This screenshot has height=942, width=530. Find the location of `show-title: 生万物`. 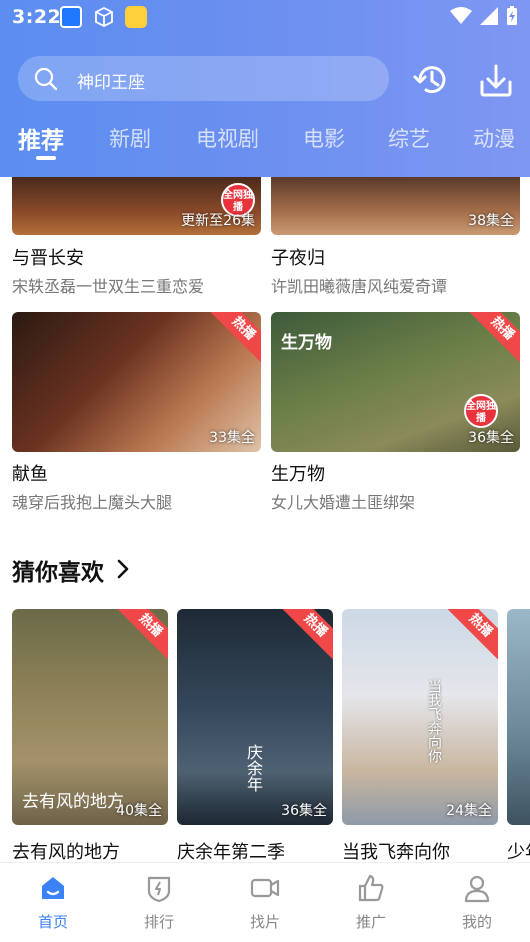

show-title: 生万物 is located at coordinates (298, 473).